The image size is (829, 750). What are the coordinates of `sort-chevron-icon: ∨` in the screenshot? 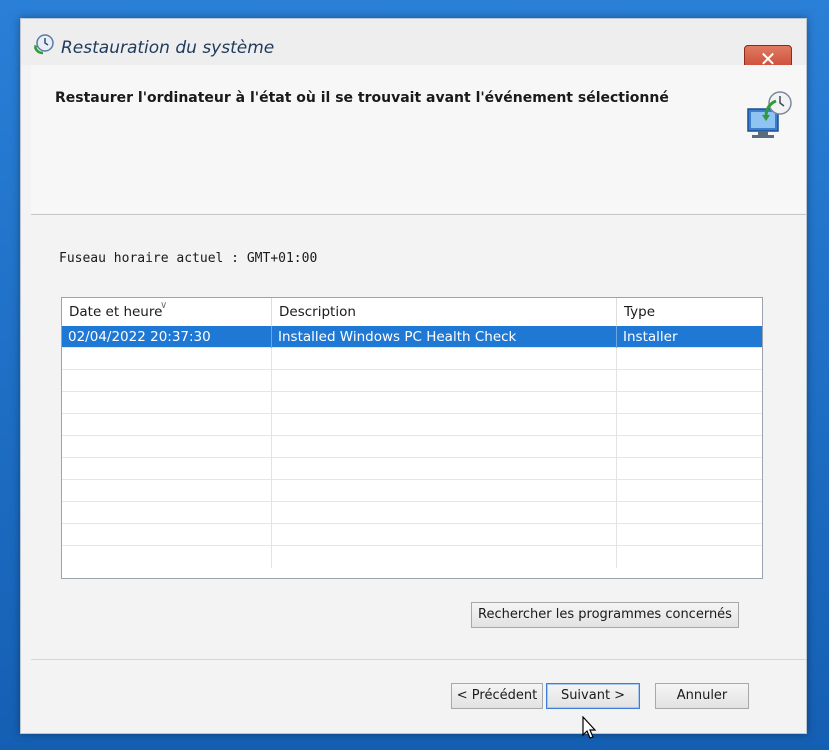 It's located at (164, 305).